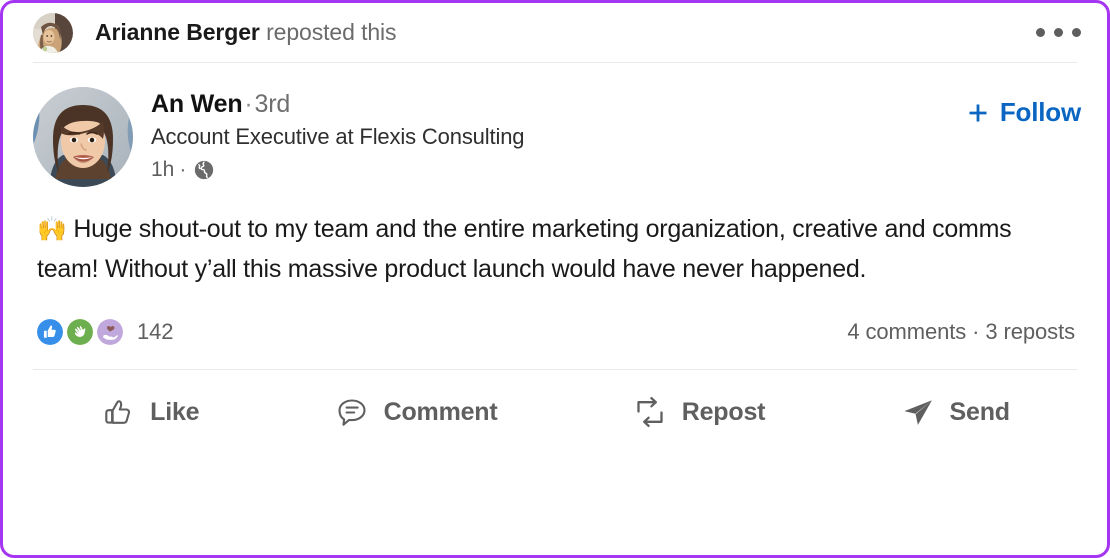  I want to click on social-counts-row: 142 4 comments · 3 reposts, so click(555, 318).